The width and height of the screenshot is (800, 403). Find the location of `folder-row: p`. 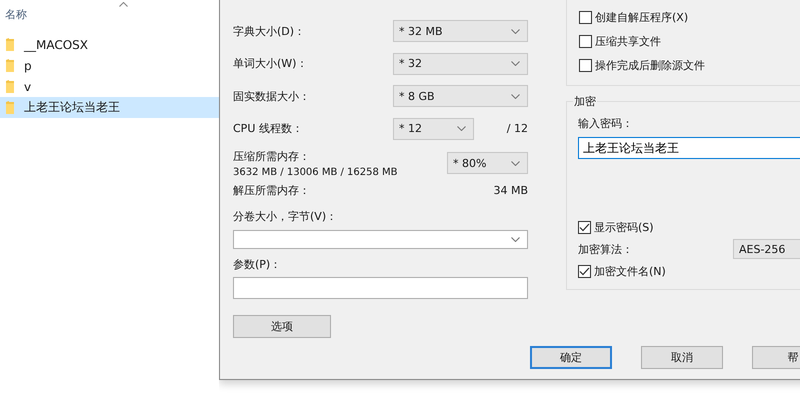

folder-row: p is located at coordinates (109, 65).